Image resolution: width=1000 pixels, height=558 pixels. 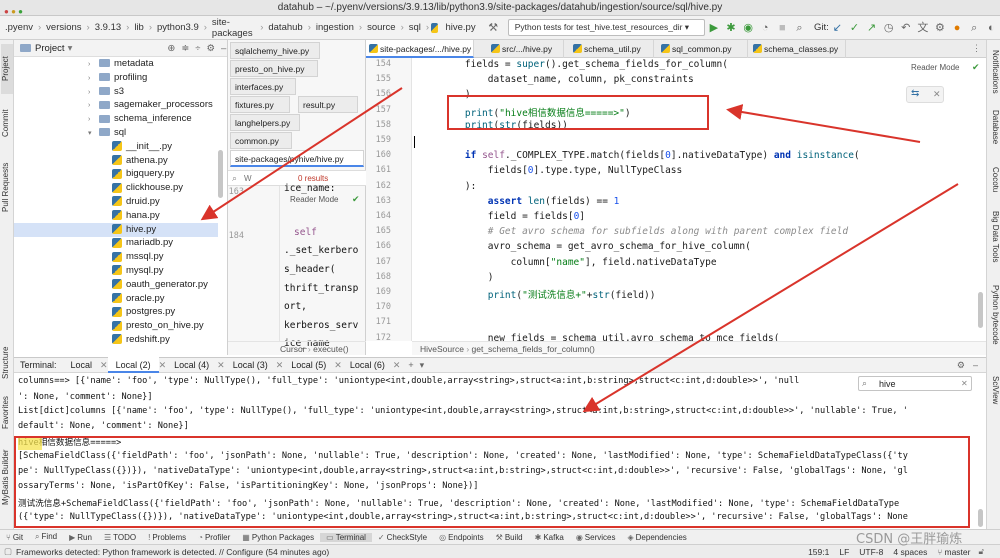 I want to click on git-update-icon: ↙, so click(x=837, y=28).